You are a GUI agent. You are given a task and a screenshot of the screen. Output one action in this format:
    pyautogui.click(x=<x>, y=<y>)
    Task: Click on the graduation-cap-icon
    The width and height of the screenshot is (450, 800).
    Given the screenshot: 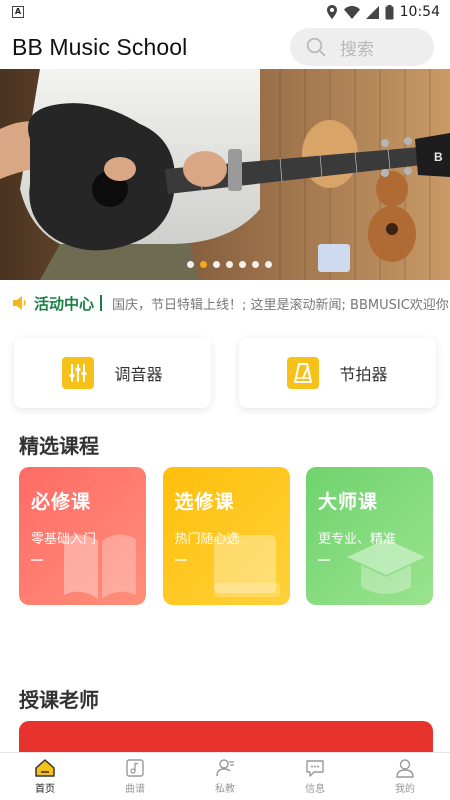 What is the action you would take?
    pyautogui.click(x=386, y=566)
    